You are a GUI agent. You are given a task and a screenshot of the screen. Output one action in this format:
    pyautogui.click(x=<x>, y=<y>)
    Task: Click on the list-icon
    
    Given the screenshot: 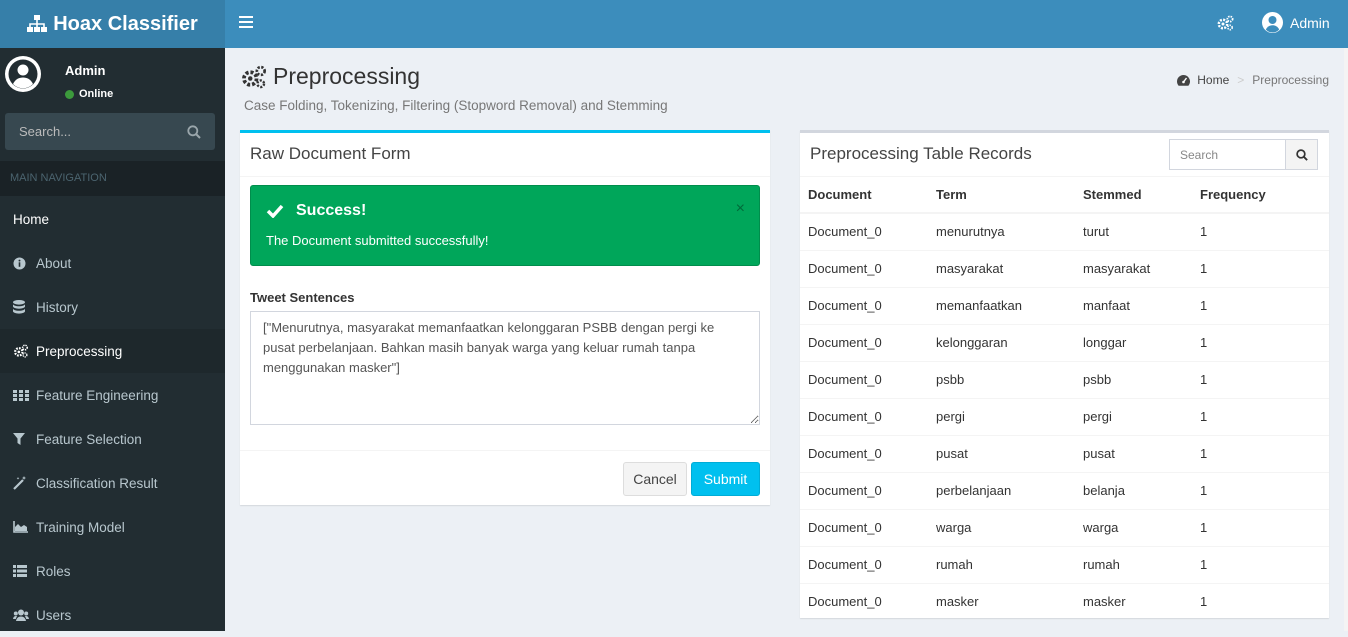 What is the action you would take?
    pyautogui.click(x=21, y=571)
    